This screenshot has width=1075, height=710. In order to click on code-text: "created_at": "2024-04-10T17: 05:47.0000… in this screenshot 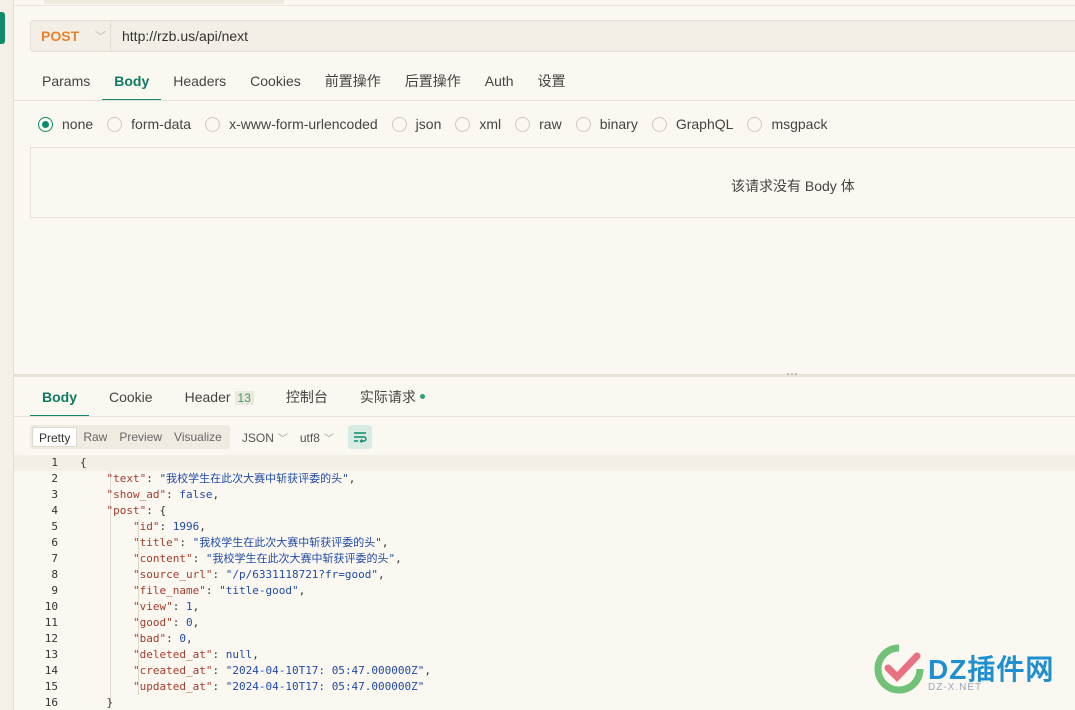, I will do `click(282, 670)`.